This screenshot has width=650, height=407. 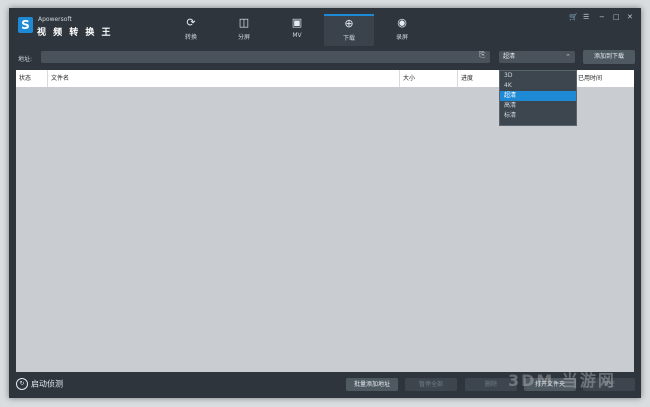 I want to click on start-detect-button: ↻ 启动侦测, so click(x=39, y=384).